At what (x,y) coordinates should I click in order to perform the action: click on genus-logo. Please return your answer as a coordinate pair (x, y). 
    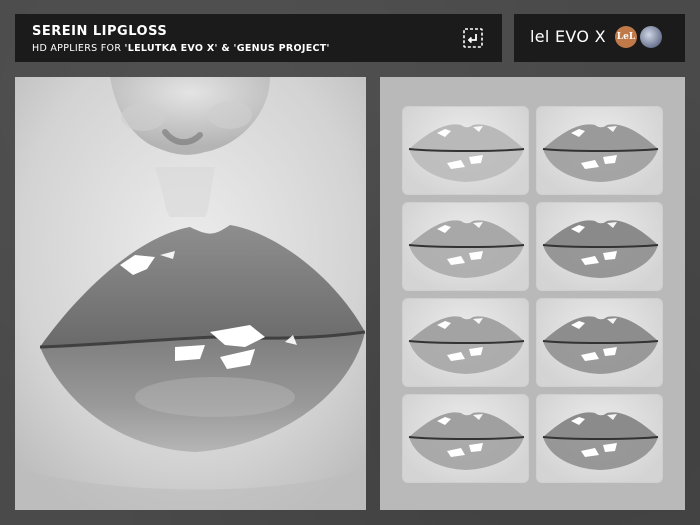
    Looking at the image, I should click on (651, 37).